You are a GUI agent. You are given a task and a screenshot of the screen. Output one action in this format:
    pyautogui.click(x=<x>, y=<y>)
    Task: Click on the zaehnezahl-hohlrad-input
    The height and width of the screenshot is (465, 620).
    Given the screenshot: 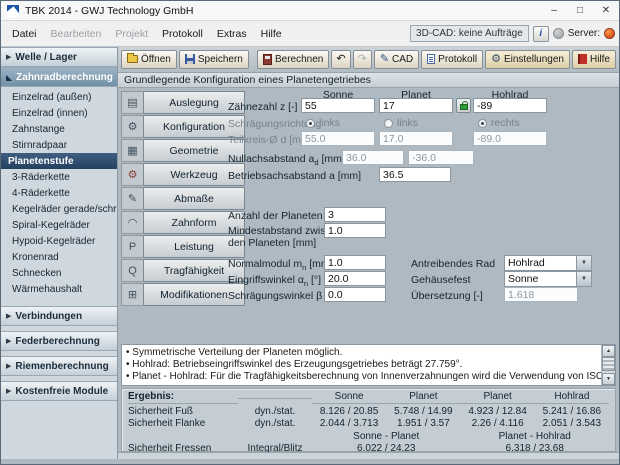 What is the action you would take?
    pyautogui.click(x=510, y=106)
    